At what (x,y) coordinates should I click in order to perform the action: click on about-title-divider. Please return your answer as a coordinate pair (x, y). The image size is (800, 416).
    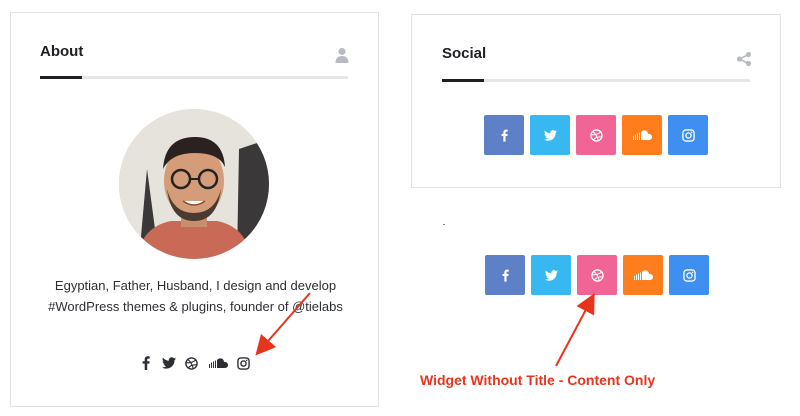
    Looking at the image, I should click on (194, 77).